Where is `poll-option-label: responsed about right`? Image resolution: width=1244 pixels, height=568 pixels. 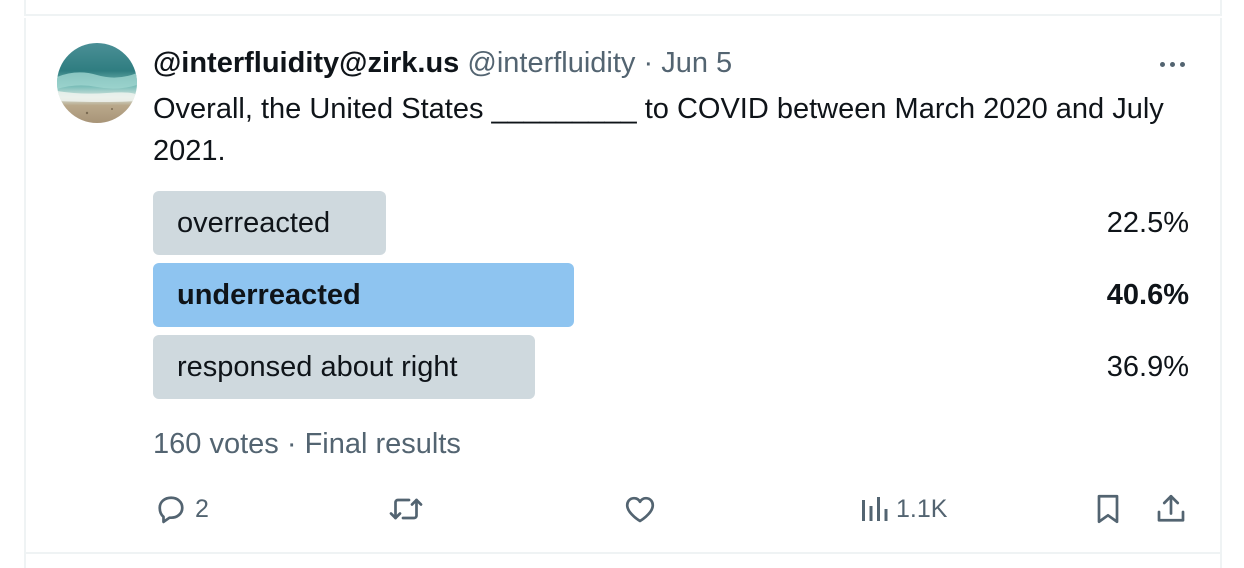
poll-option-label: responsed about right is located at coordinates (317, 367).